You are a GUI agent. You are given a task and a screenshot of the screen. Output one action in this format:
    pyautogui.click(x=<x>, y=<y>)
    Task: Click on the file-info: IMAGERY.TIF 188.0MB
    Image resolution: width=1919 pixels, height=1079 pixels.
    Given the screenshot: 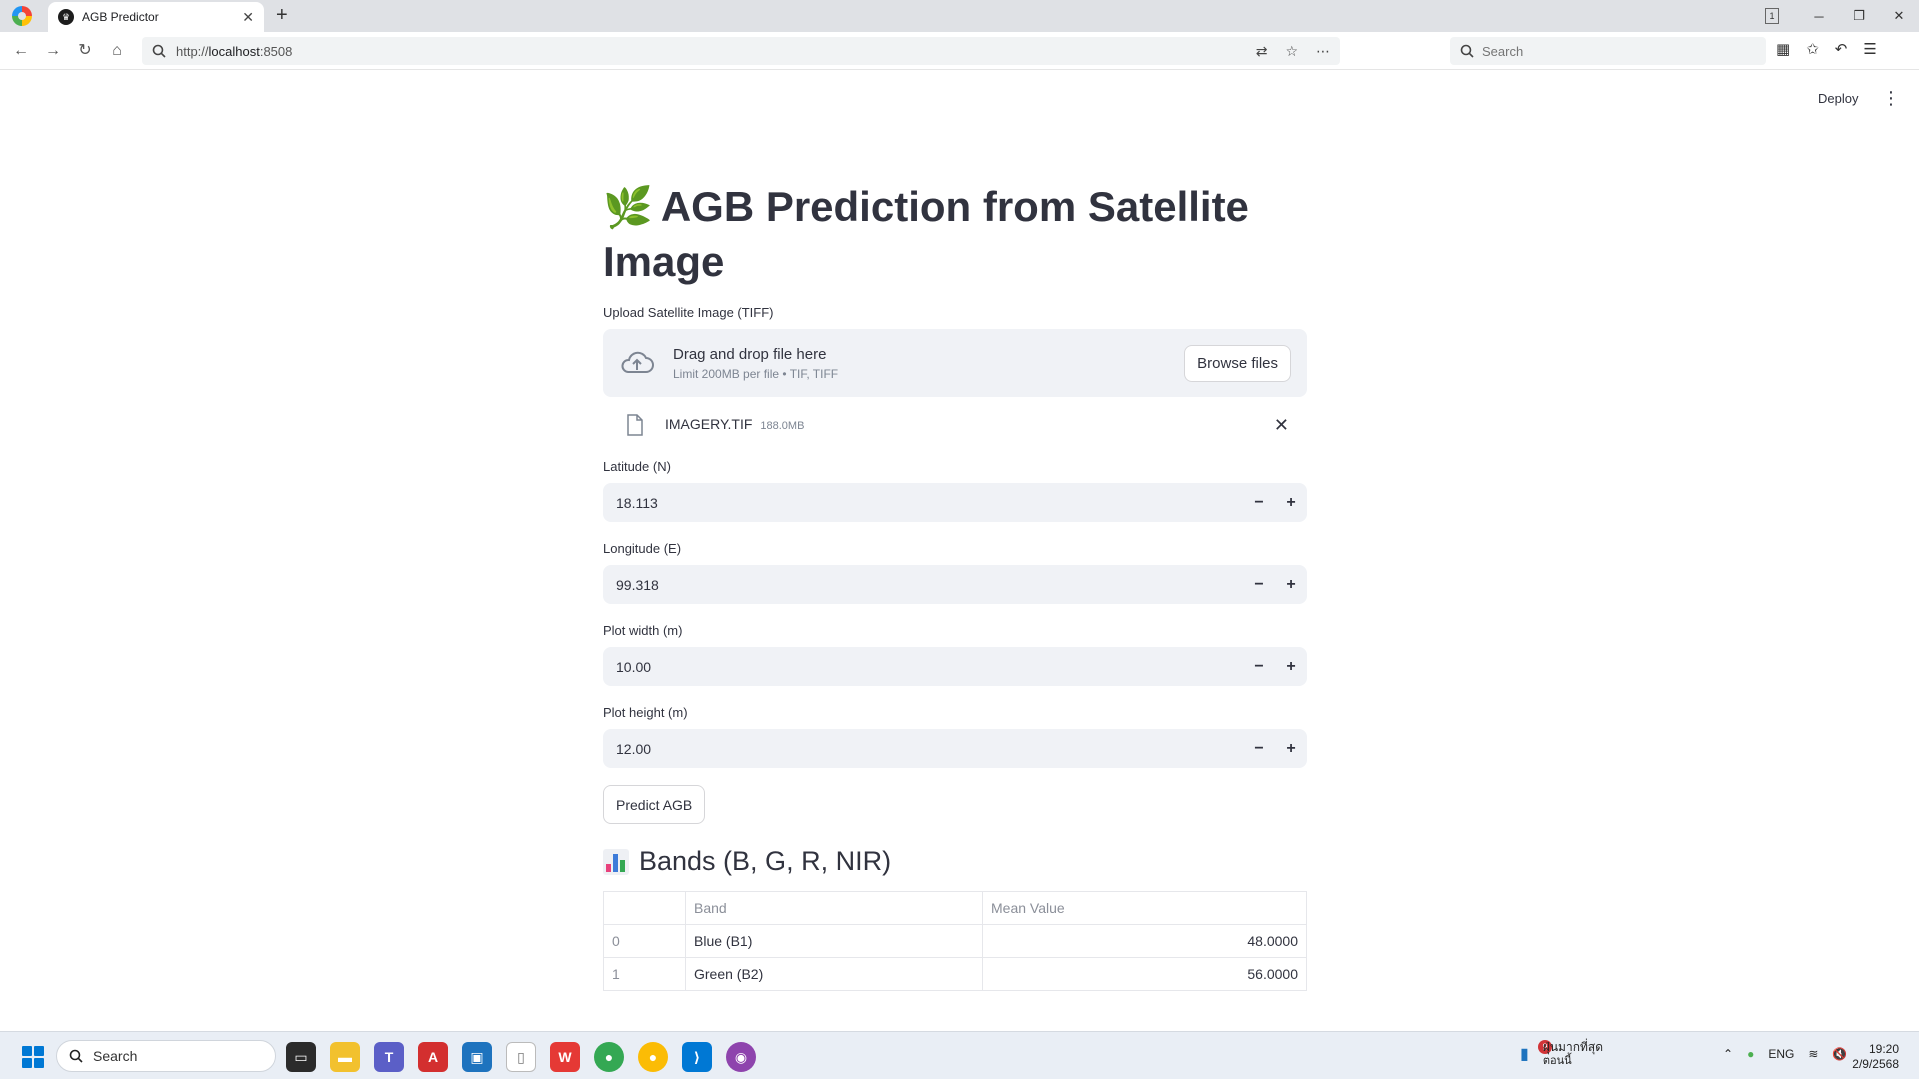 What is the action you would take?
    pyautogui.click(x=734, y=425)
    